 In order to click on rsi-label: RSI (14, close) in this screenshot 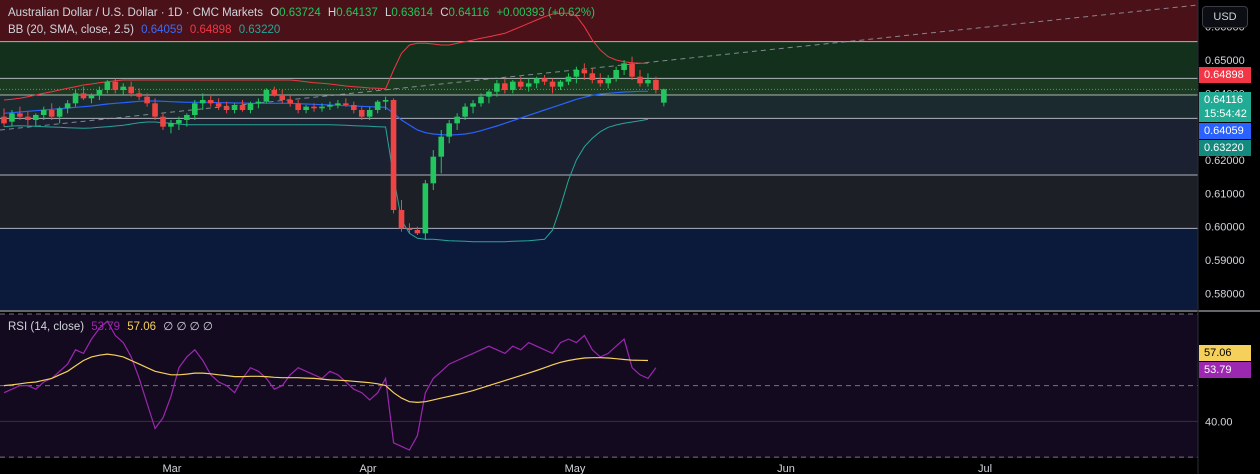, I will do `click(46, 327)`.